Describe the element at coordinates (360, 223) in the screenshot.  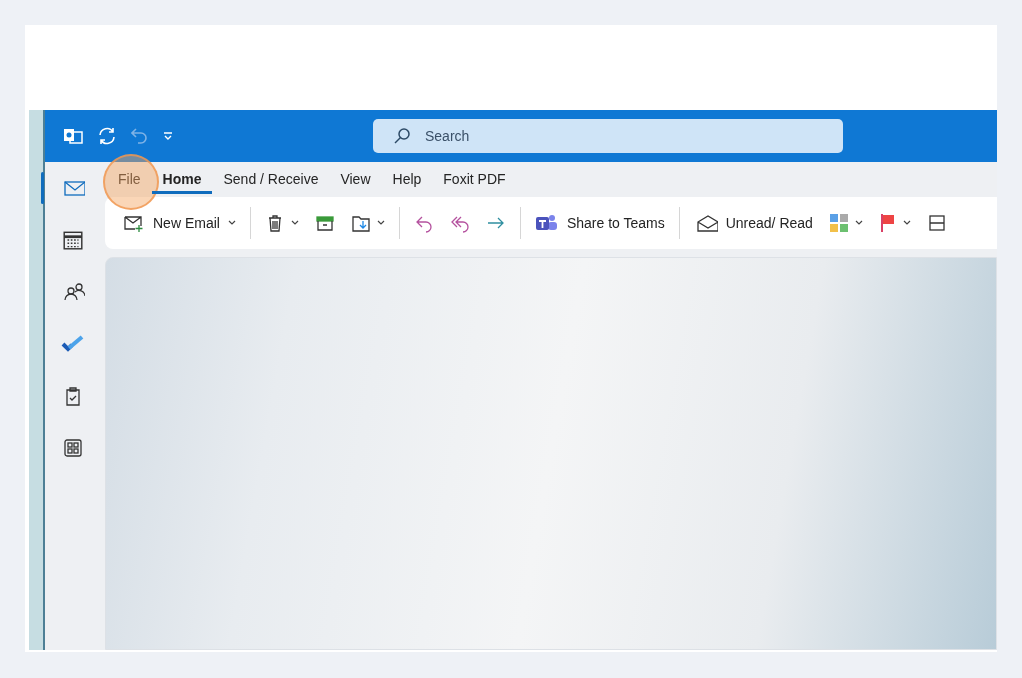
I see `folder-arrow-icon` at that location.